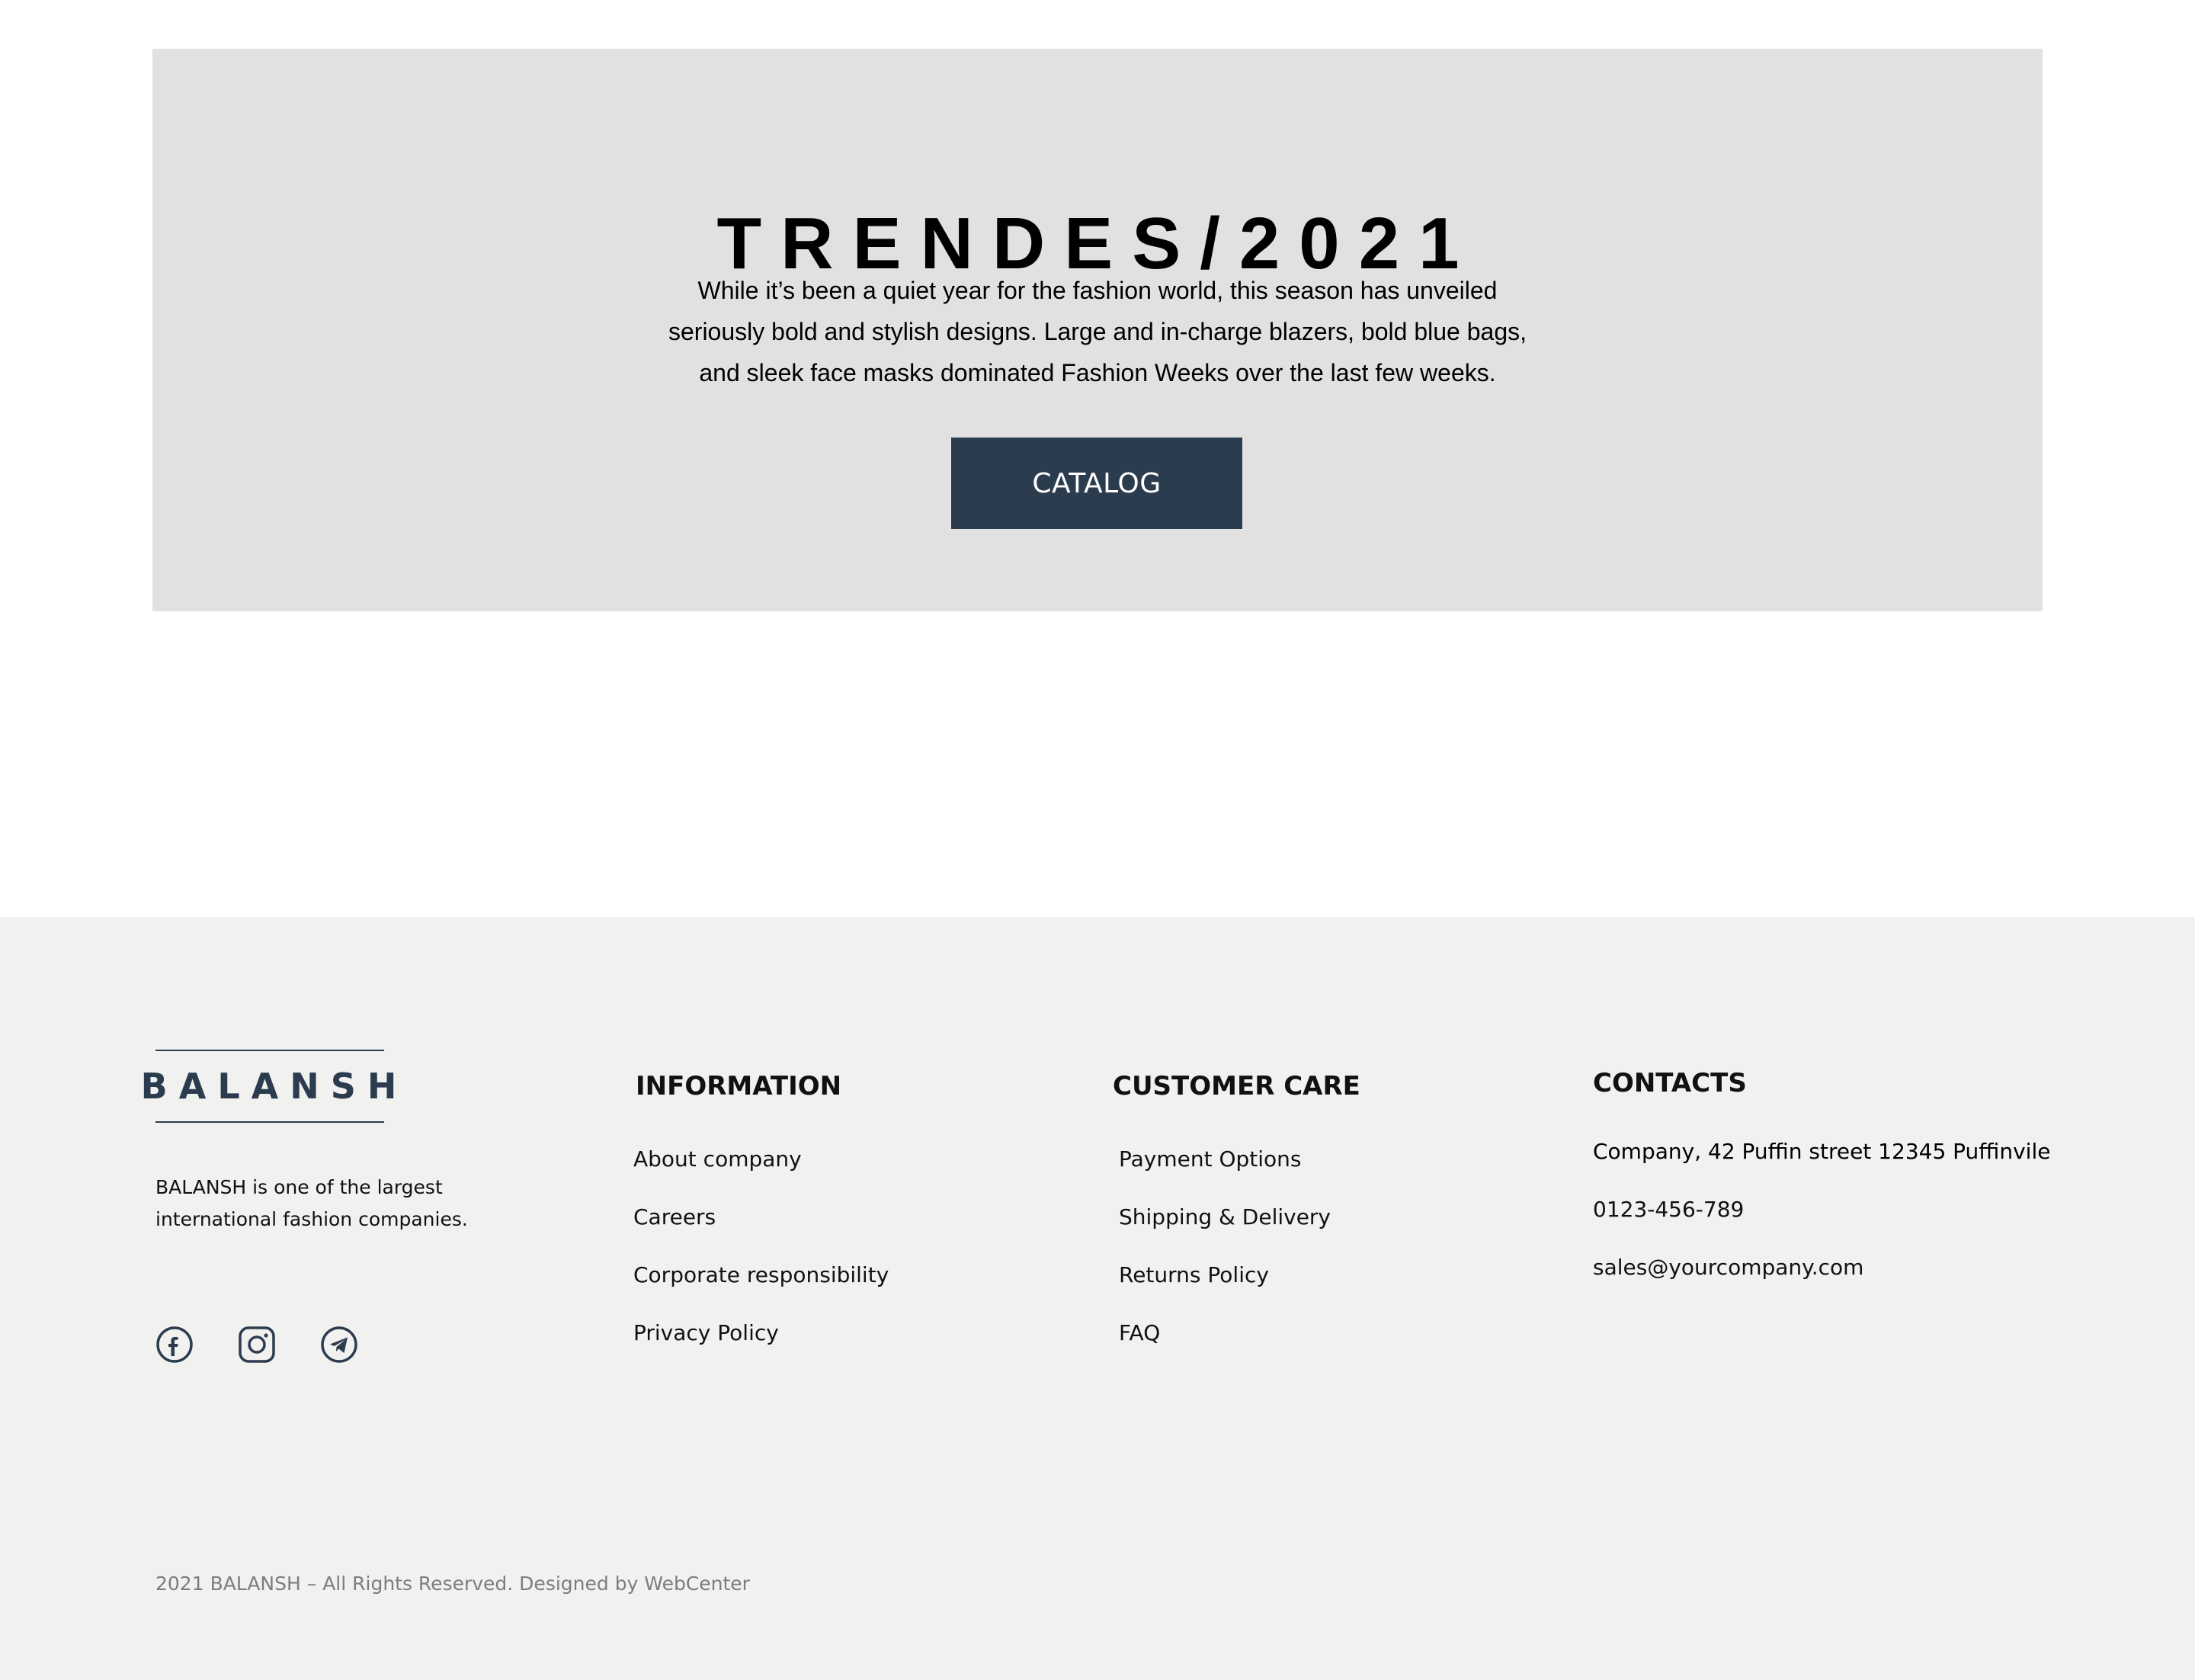  I want to click on footer-link-item: FAQ, so click(1239, 1333).